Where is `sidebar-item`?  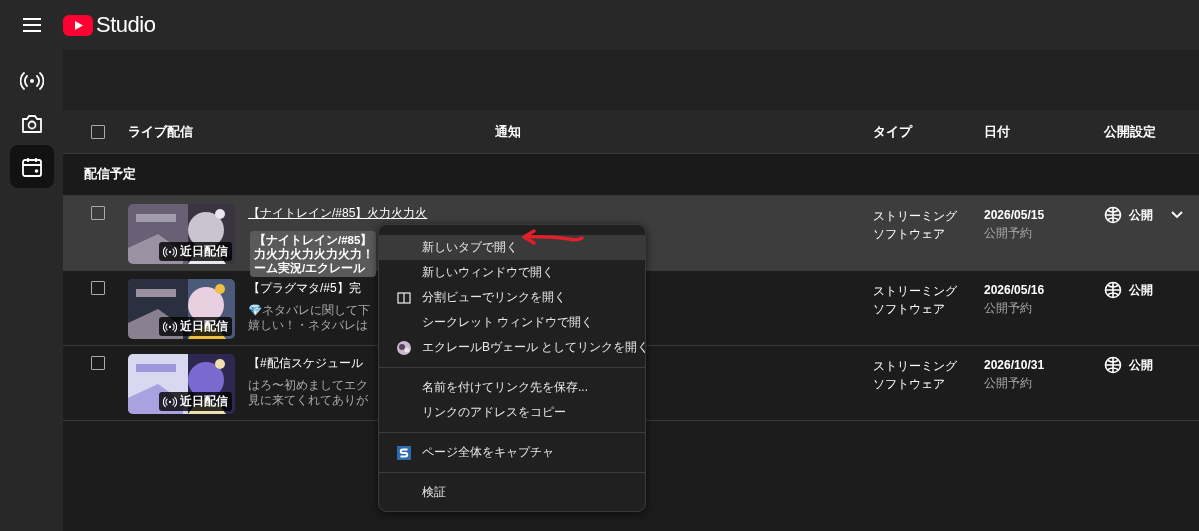
sidebar-item is located at coordinates (31, 166).